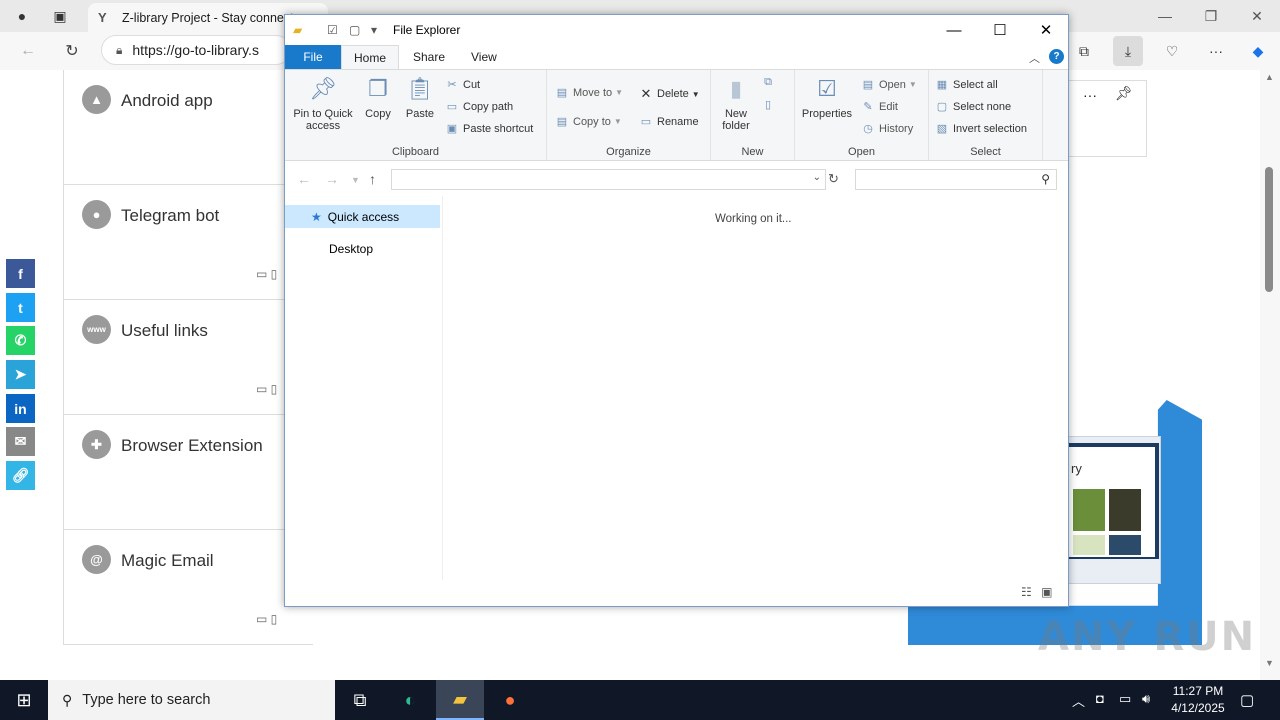  Describe the element at coordinates (887, 129) in the screenshot. I see `history-button: ◷ History` at that location.